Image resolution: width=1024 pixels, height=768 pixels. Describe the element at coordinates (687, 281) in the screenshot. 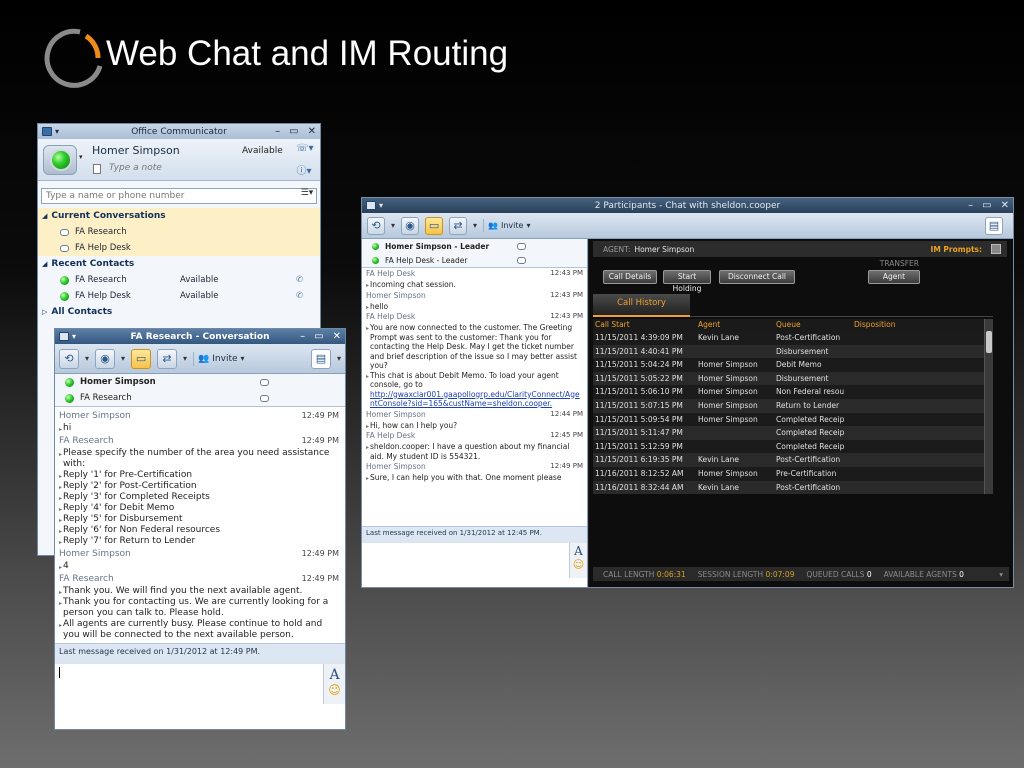

I see `start-holding-button: Start Holding` at that location.